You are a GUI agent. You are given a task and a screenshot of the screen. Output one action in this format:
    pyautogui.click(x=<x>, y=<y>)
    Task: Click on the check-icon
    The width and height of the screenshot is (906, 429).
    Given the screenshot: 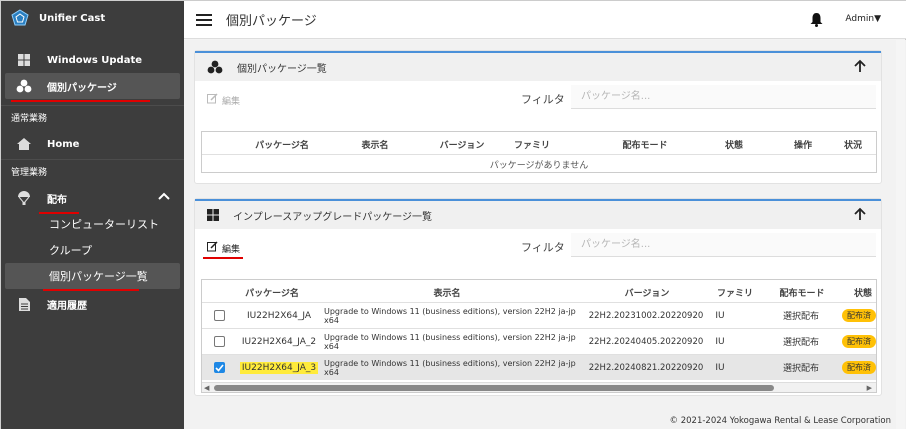 What is the action you would take?
    pyautogui.click(x=219, y=367)
    